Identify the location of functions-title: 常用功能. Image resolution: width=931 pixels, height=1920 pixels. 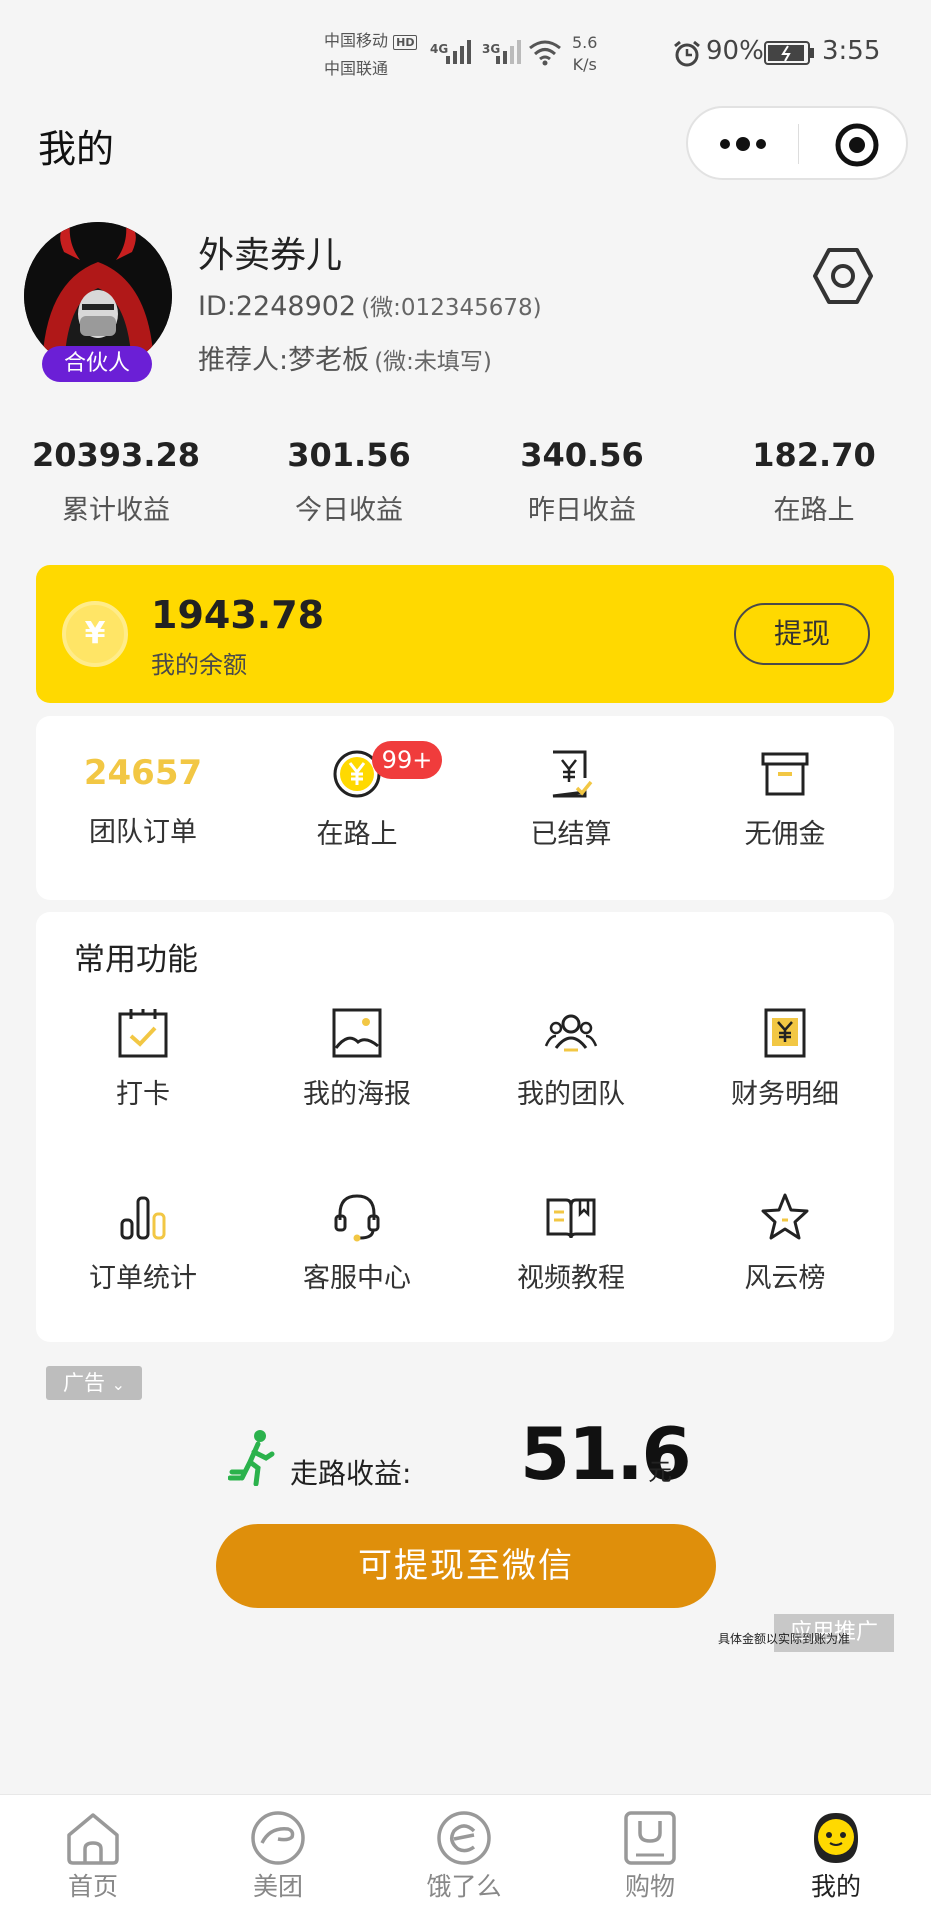
(136, 960).